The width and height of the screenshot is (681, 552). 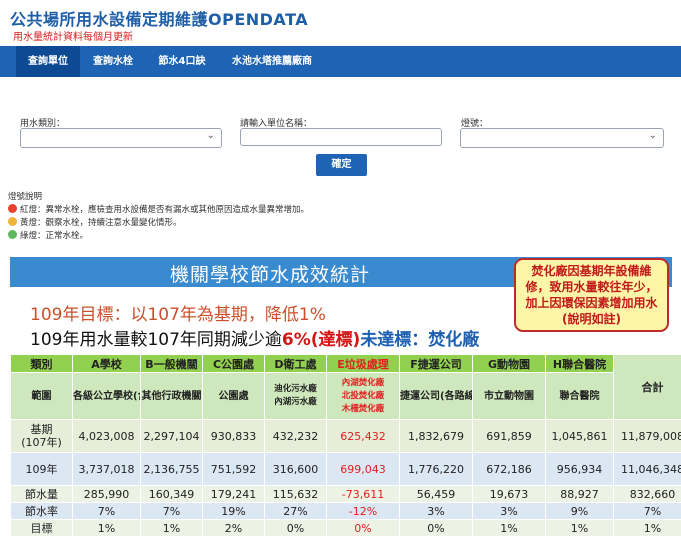 What do you see at coordinates (182, 61) in the screenshot?
I see `nav-water-saving-tips: 節水4口訣` at bounding box center [182, 61].